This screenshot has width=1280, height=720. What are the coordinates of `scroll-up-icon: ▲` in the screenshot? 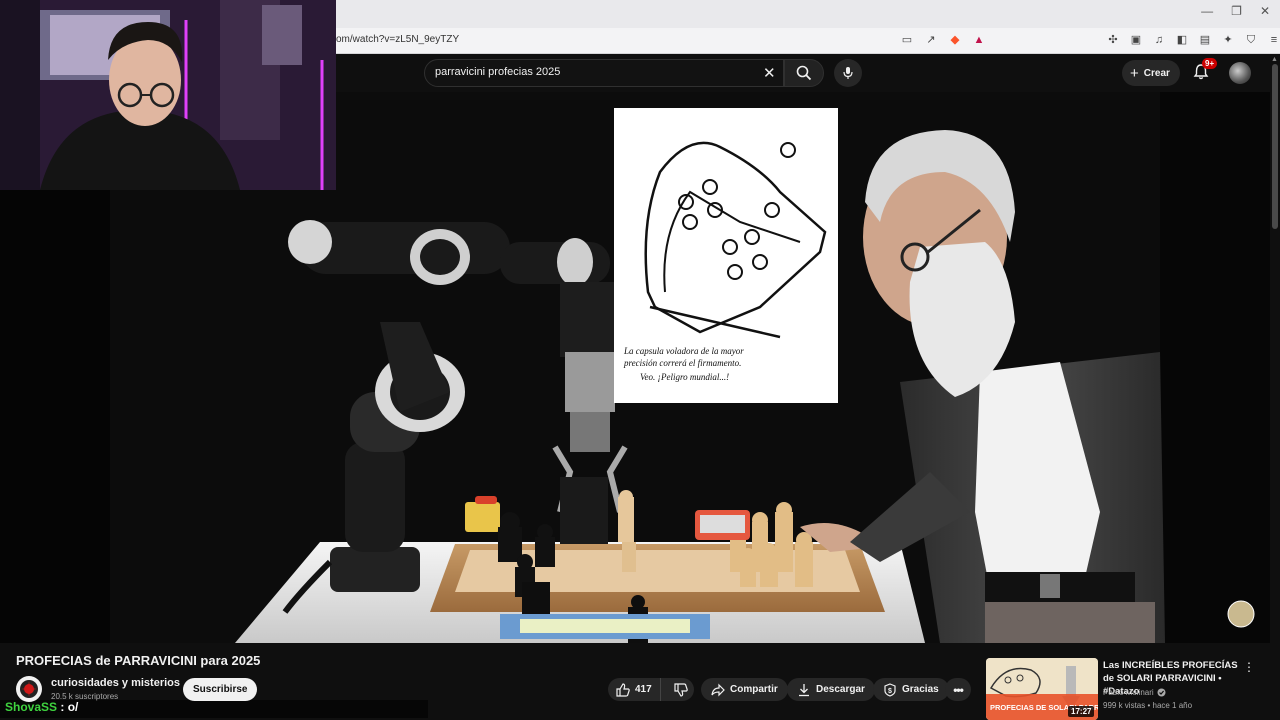 It's located at (1274, 59).